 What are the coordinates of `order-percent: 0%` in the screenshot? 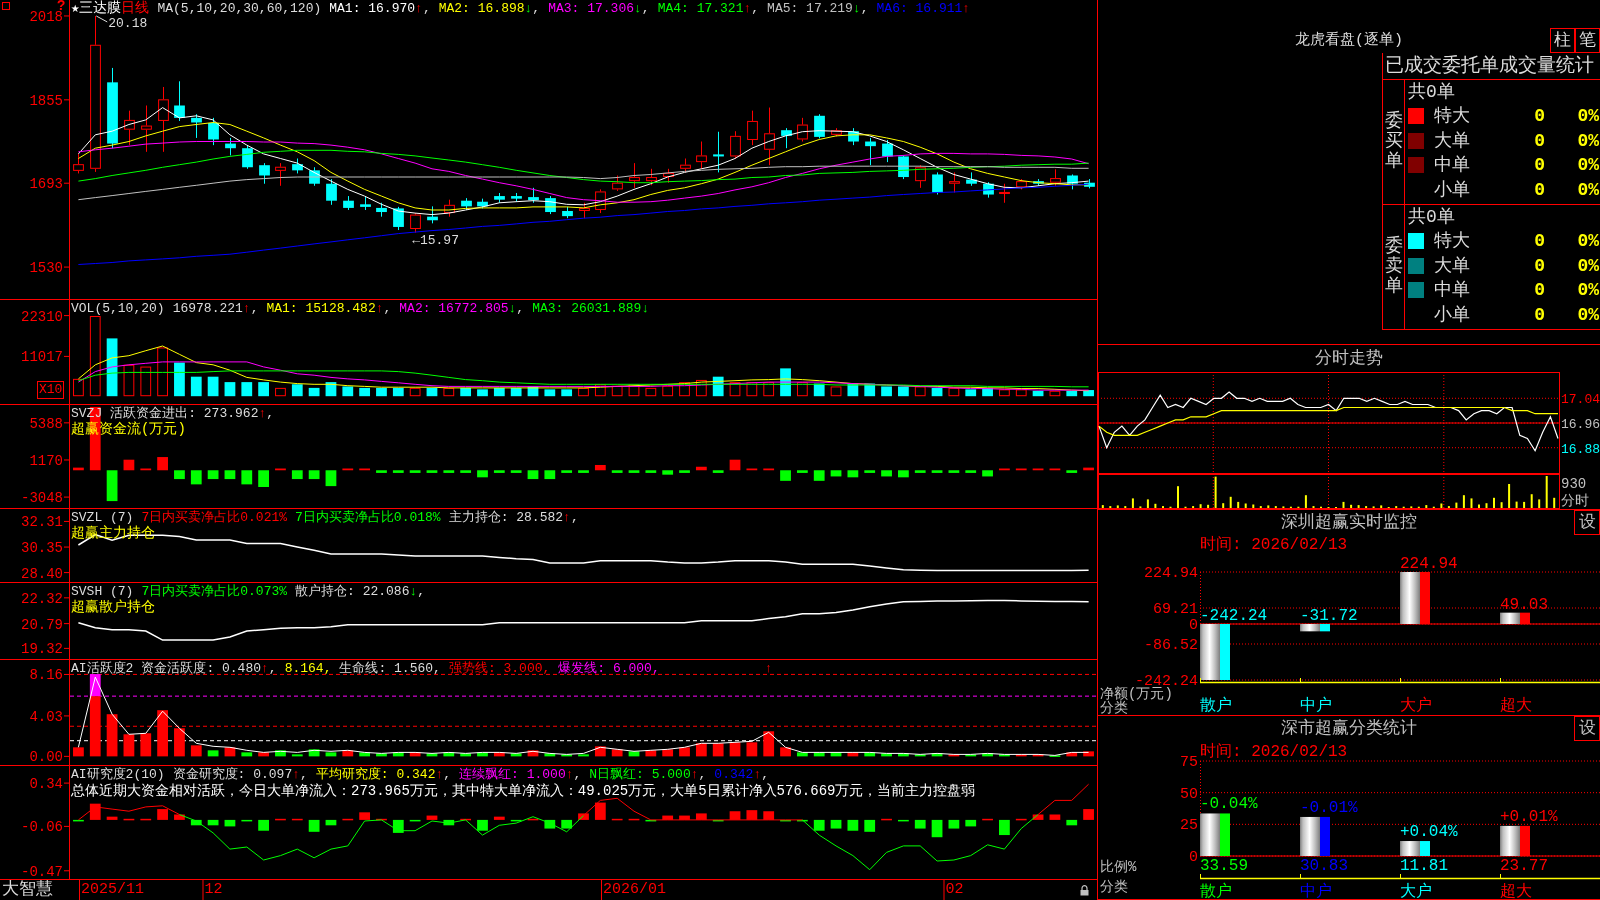 It's located at (1587, 140).